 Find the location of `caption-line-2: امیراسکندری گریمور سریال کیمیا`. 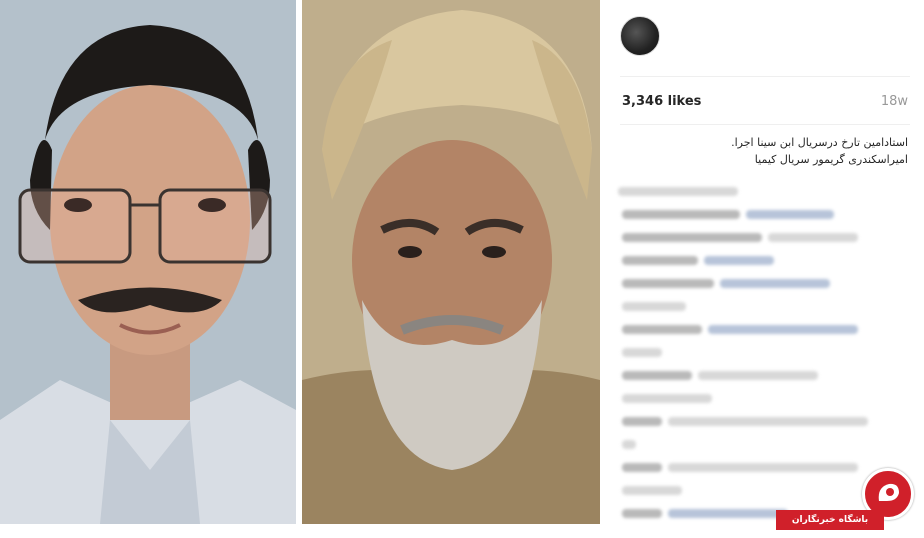

caption-line-2: امیراسکندری گریمور سریال کیمیا is located at coordinates (831, 159).